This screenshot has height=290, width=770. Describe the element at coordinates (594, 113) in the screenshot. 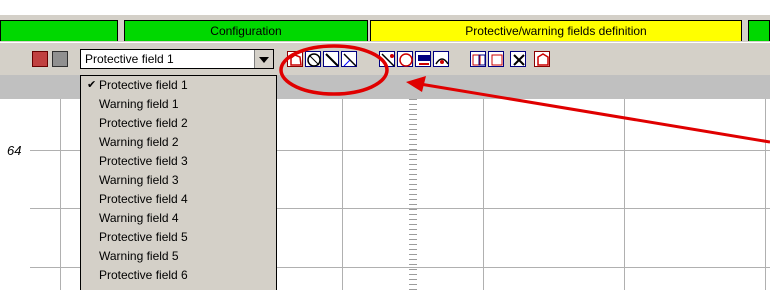

I see `annotation-arrow-line` at that location.